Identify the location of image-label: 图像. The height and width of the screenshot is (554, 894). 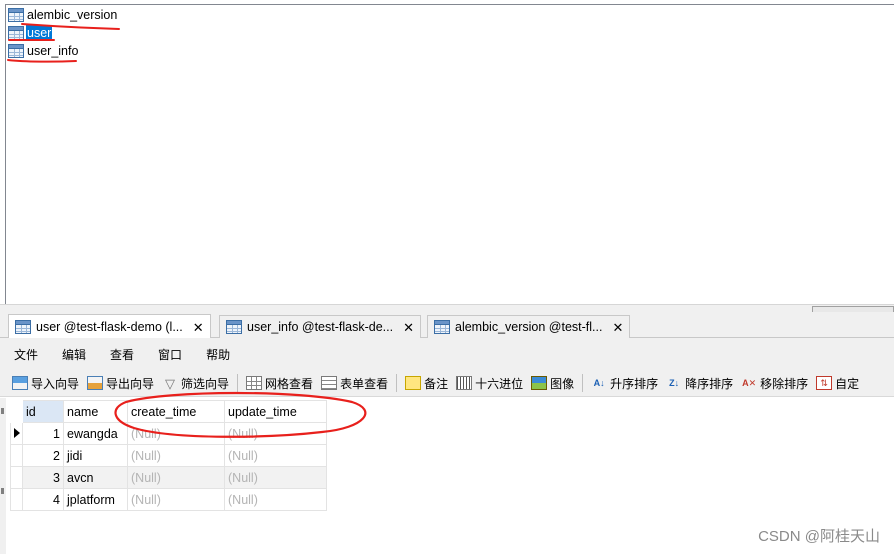
(562, 383).